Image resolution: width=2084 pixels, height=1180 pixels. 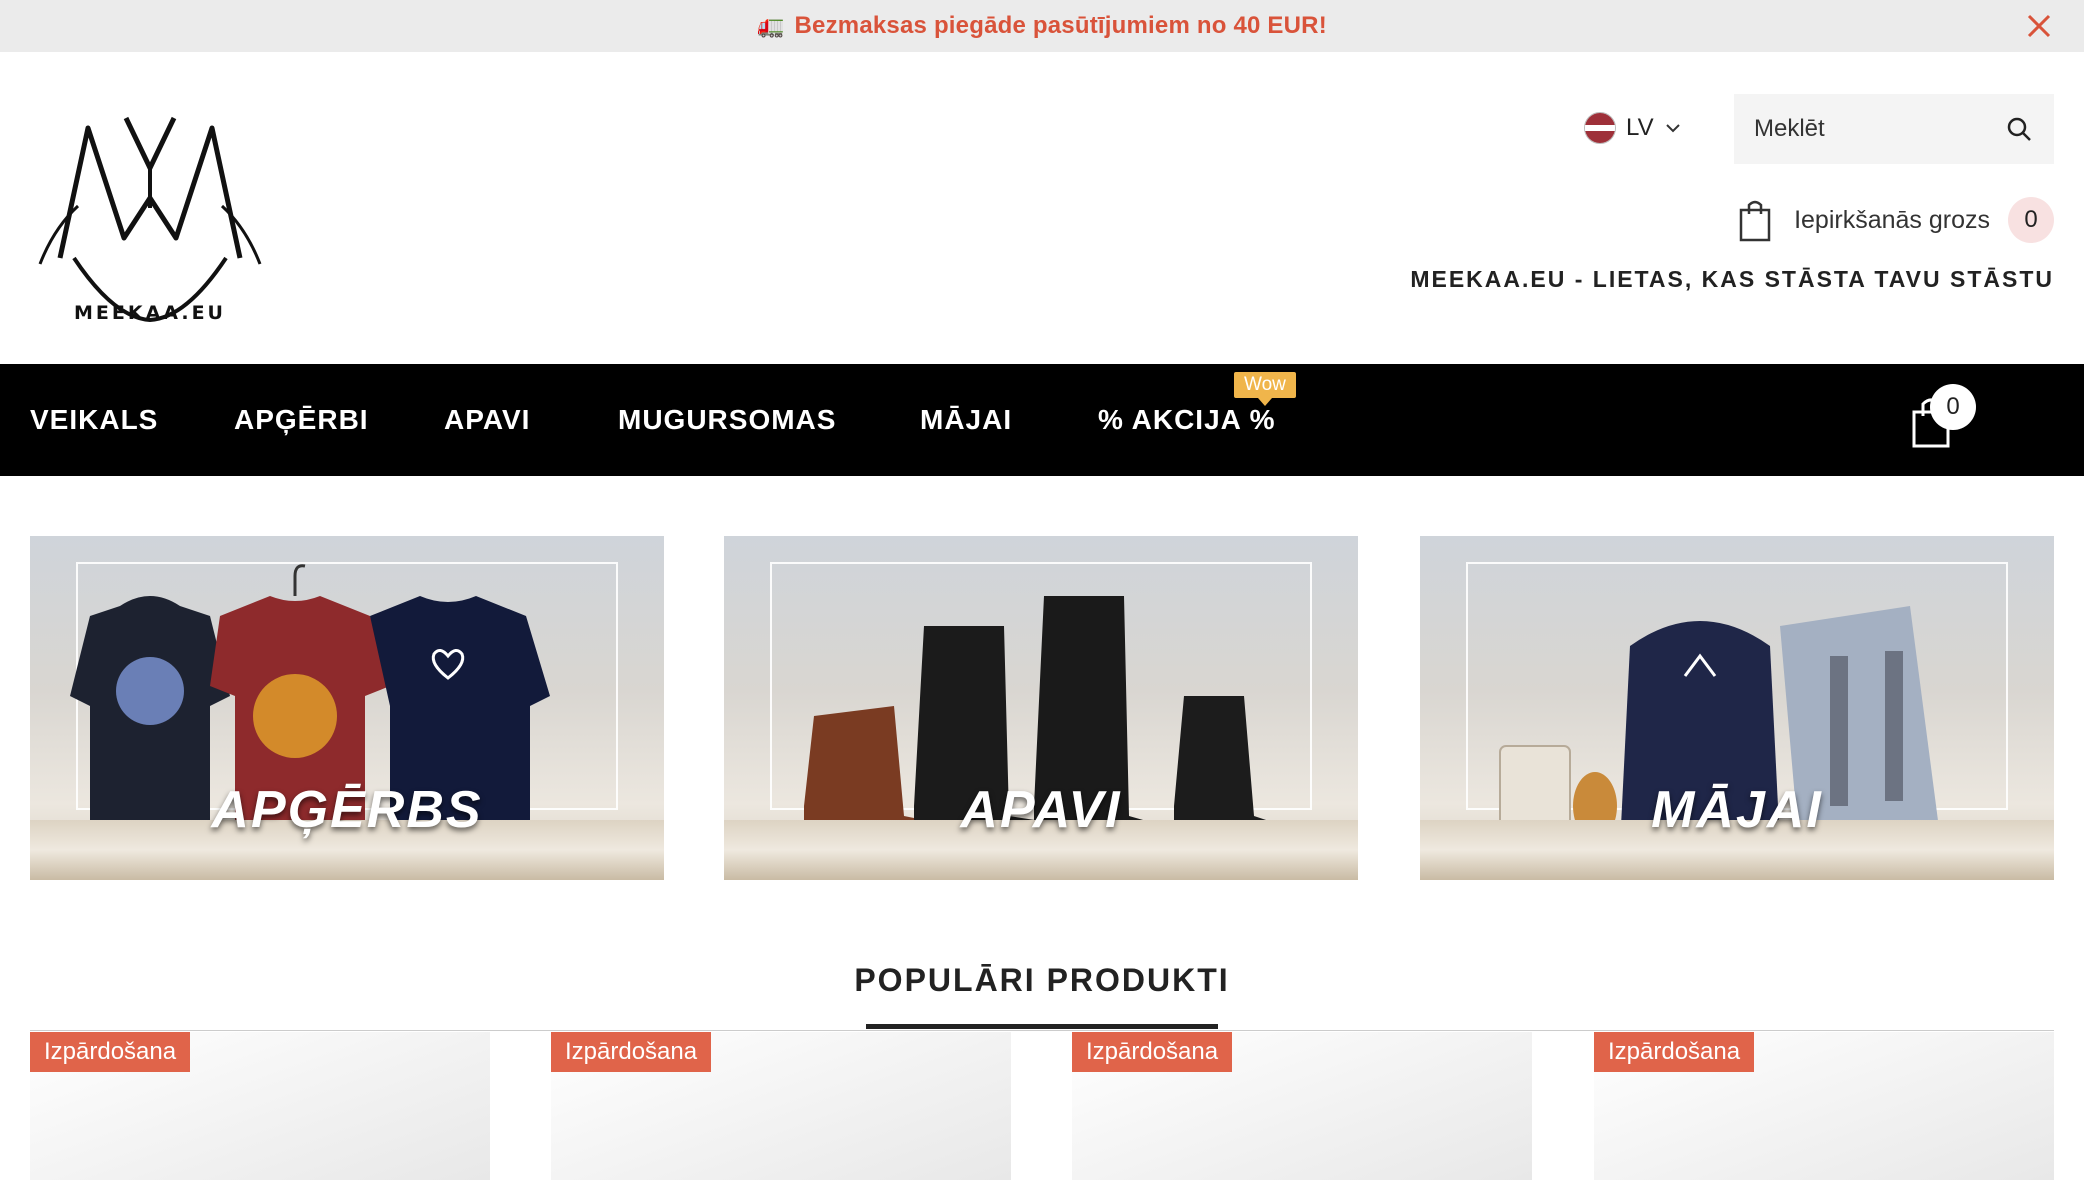 I want to click on banner-majai: MĀJAI, so click(x=1737, y=708).